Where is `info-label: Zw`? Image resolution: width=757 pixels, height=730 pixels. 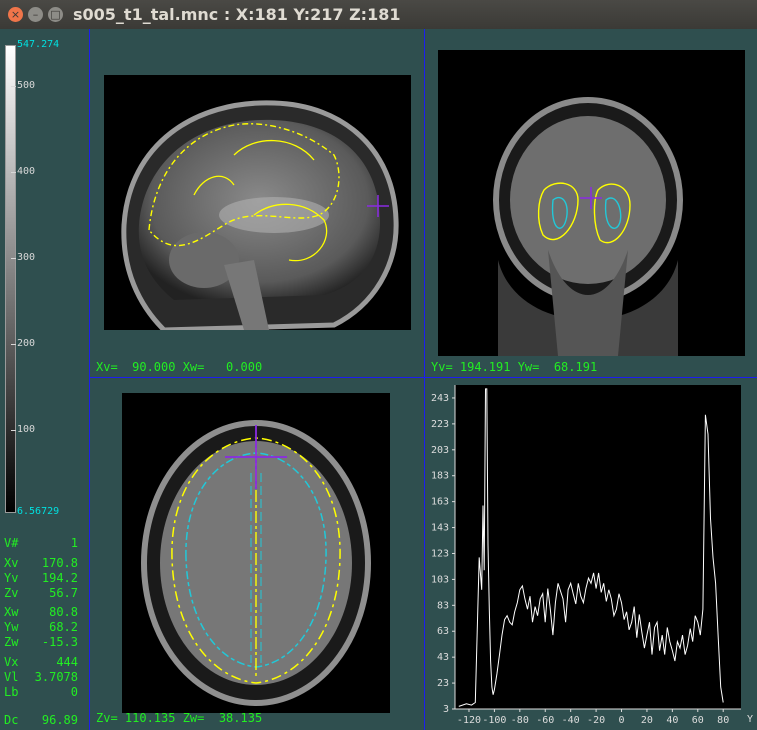
info-label: Zw is located at coordinates (11, 642).